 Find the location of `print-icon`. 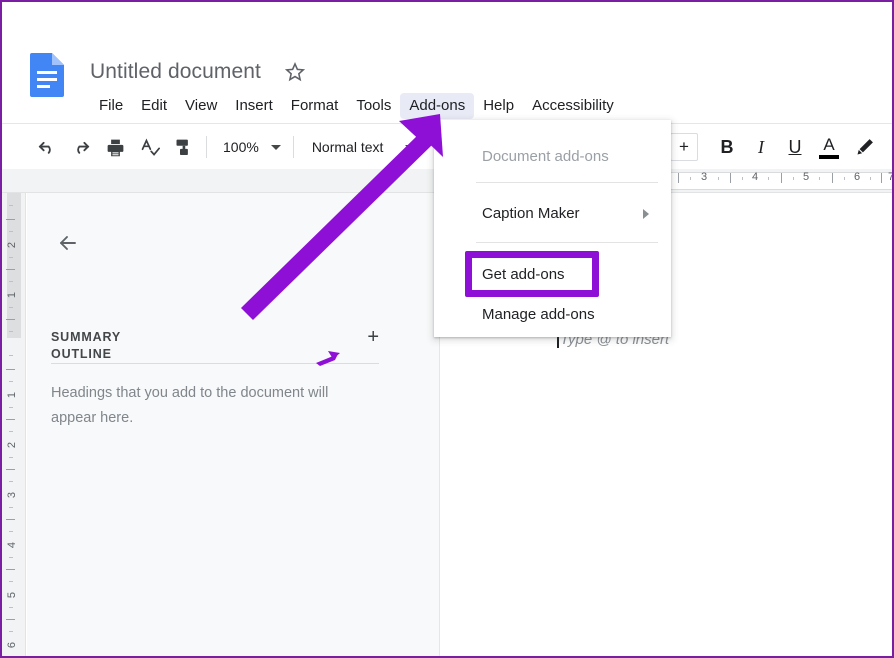

print-icon is located at coordinates (115, 147).